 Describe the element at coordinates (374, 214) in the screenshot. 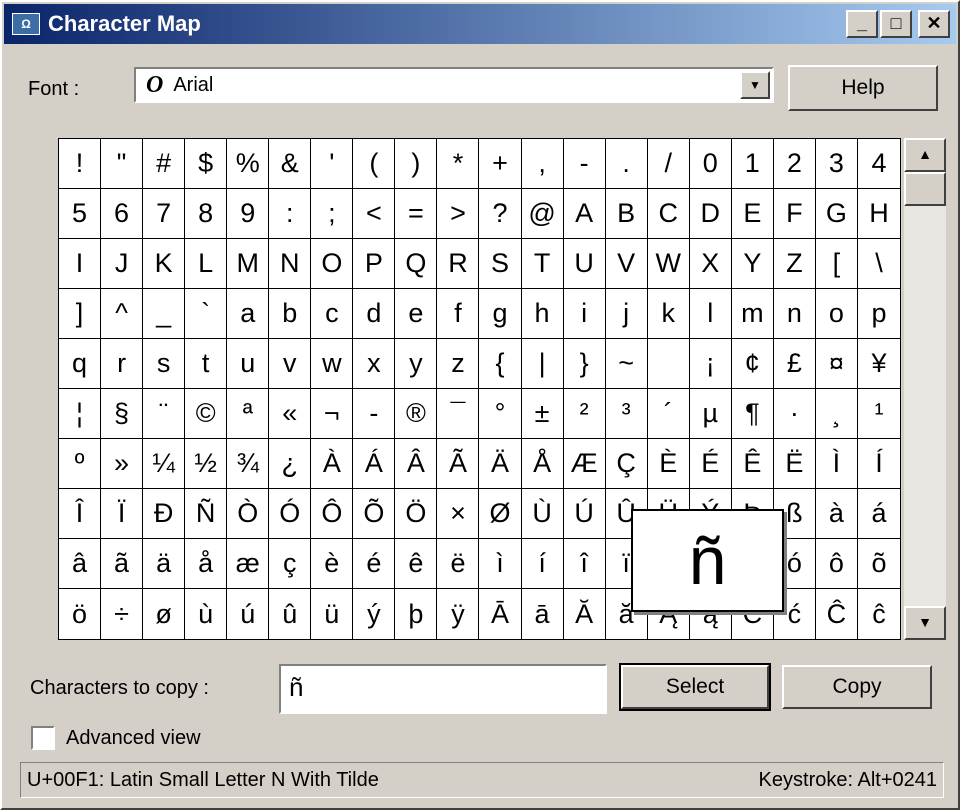

I see `character-cell: <` at that location.